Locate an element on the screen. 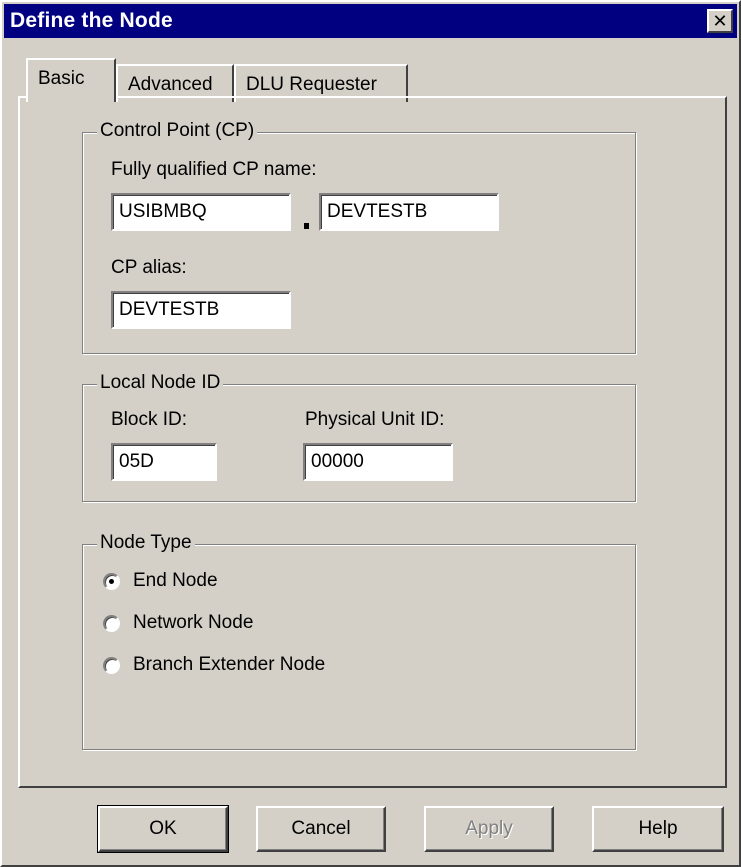 The height and width of the screenshot is (867, 741). cp-alias-value: DEVTESTB is located at coordinates (169, 309).